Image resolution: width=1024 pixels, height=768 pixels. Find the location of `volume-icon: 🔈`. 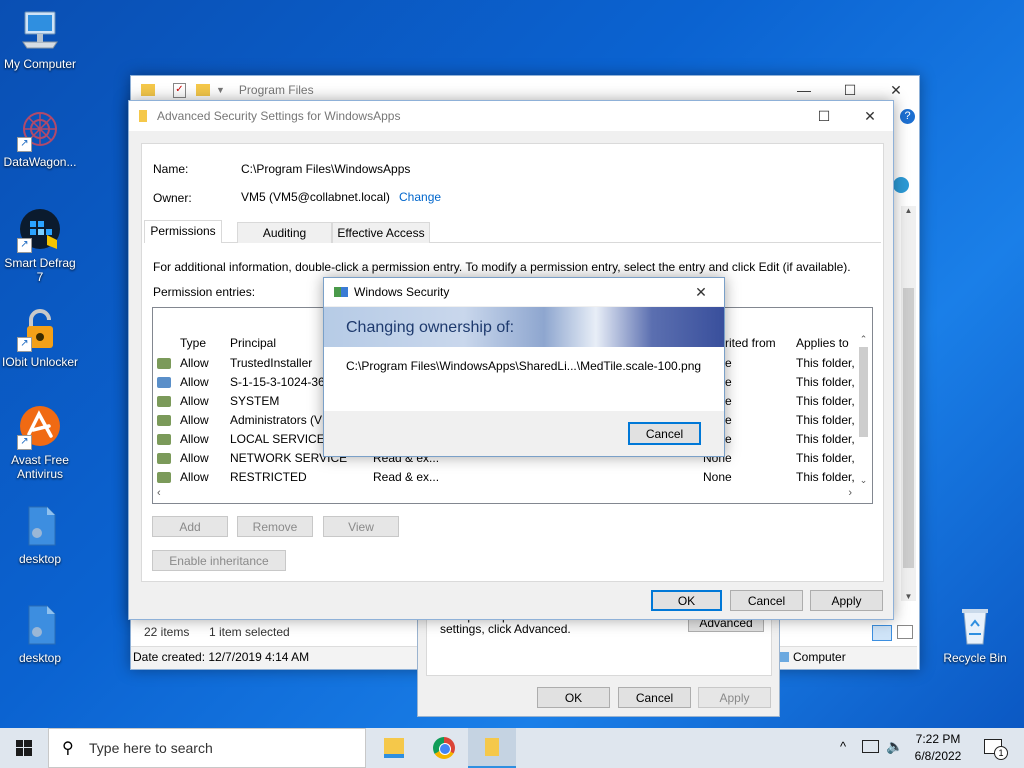

volume-icon: 🔈 is located at coordinates (894, 746).